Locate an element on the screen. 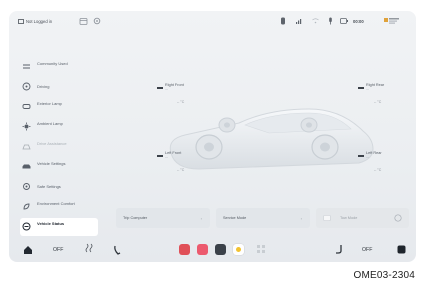 The image size is (425, 289). vehicle-status-icon is located at coordinates (26, 226).